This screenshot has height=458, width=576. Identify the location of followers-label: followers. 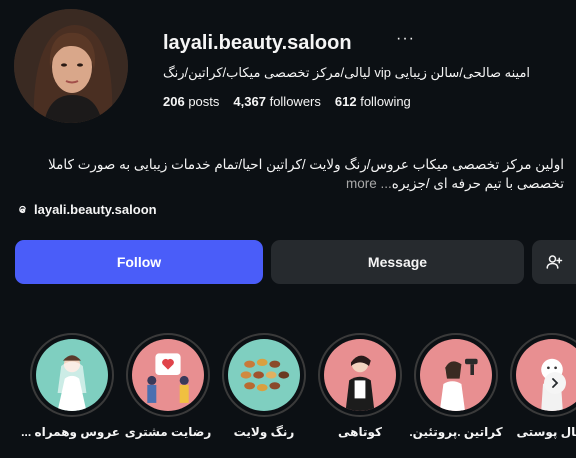
(295, 101).